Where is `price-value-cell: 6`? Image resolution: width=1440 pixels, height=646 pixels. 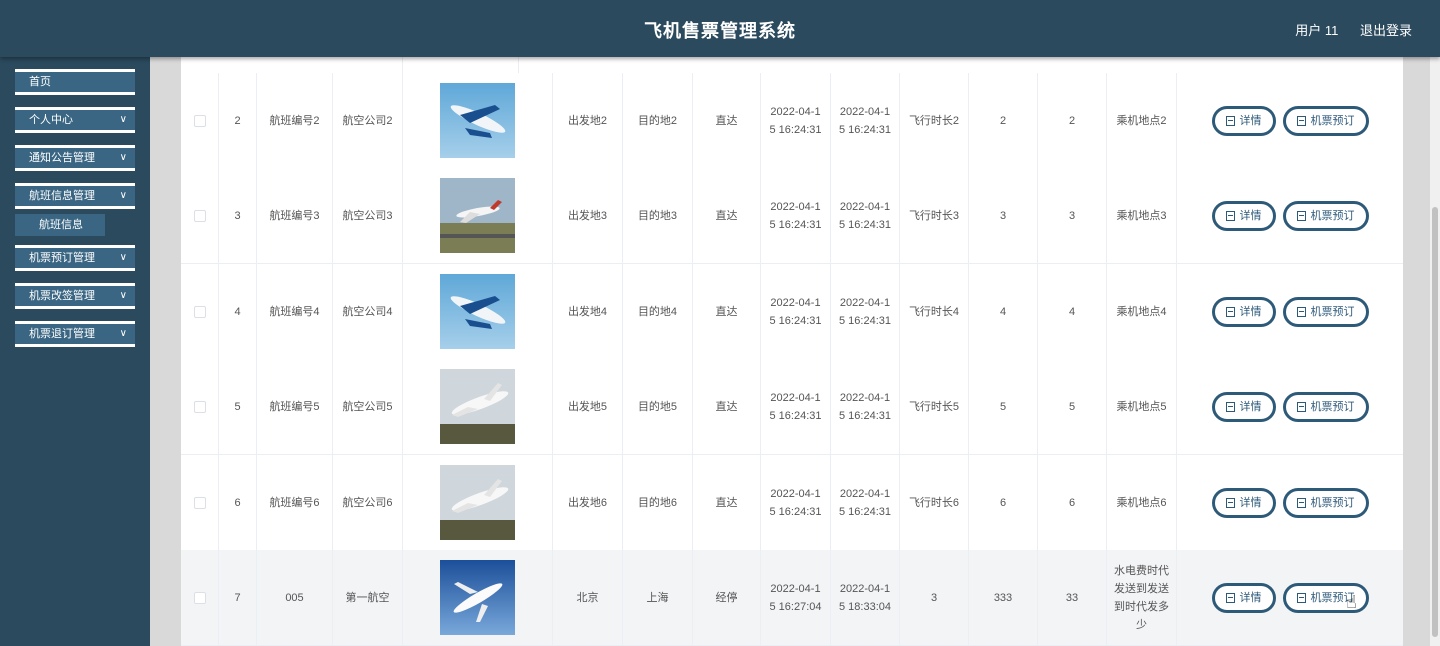
price-value-cell: 6 is located at coordinates (1003, 502).